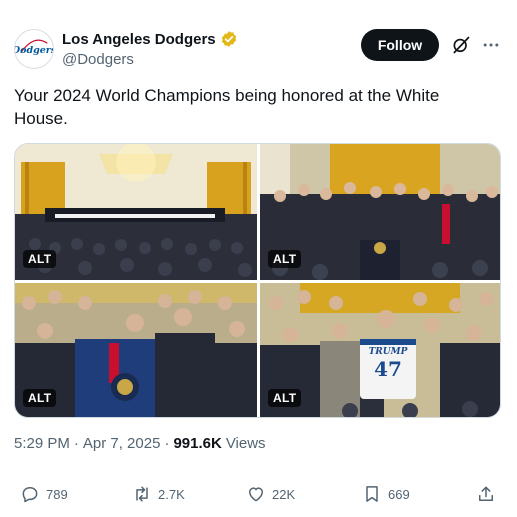  I want to click on bookmark-icon, so click(372, 494).